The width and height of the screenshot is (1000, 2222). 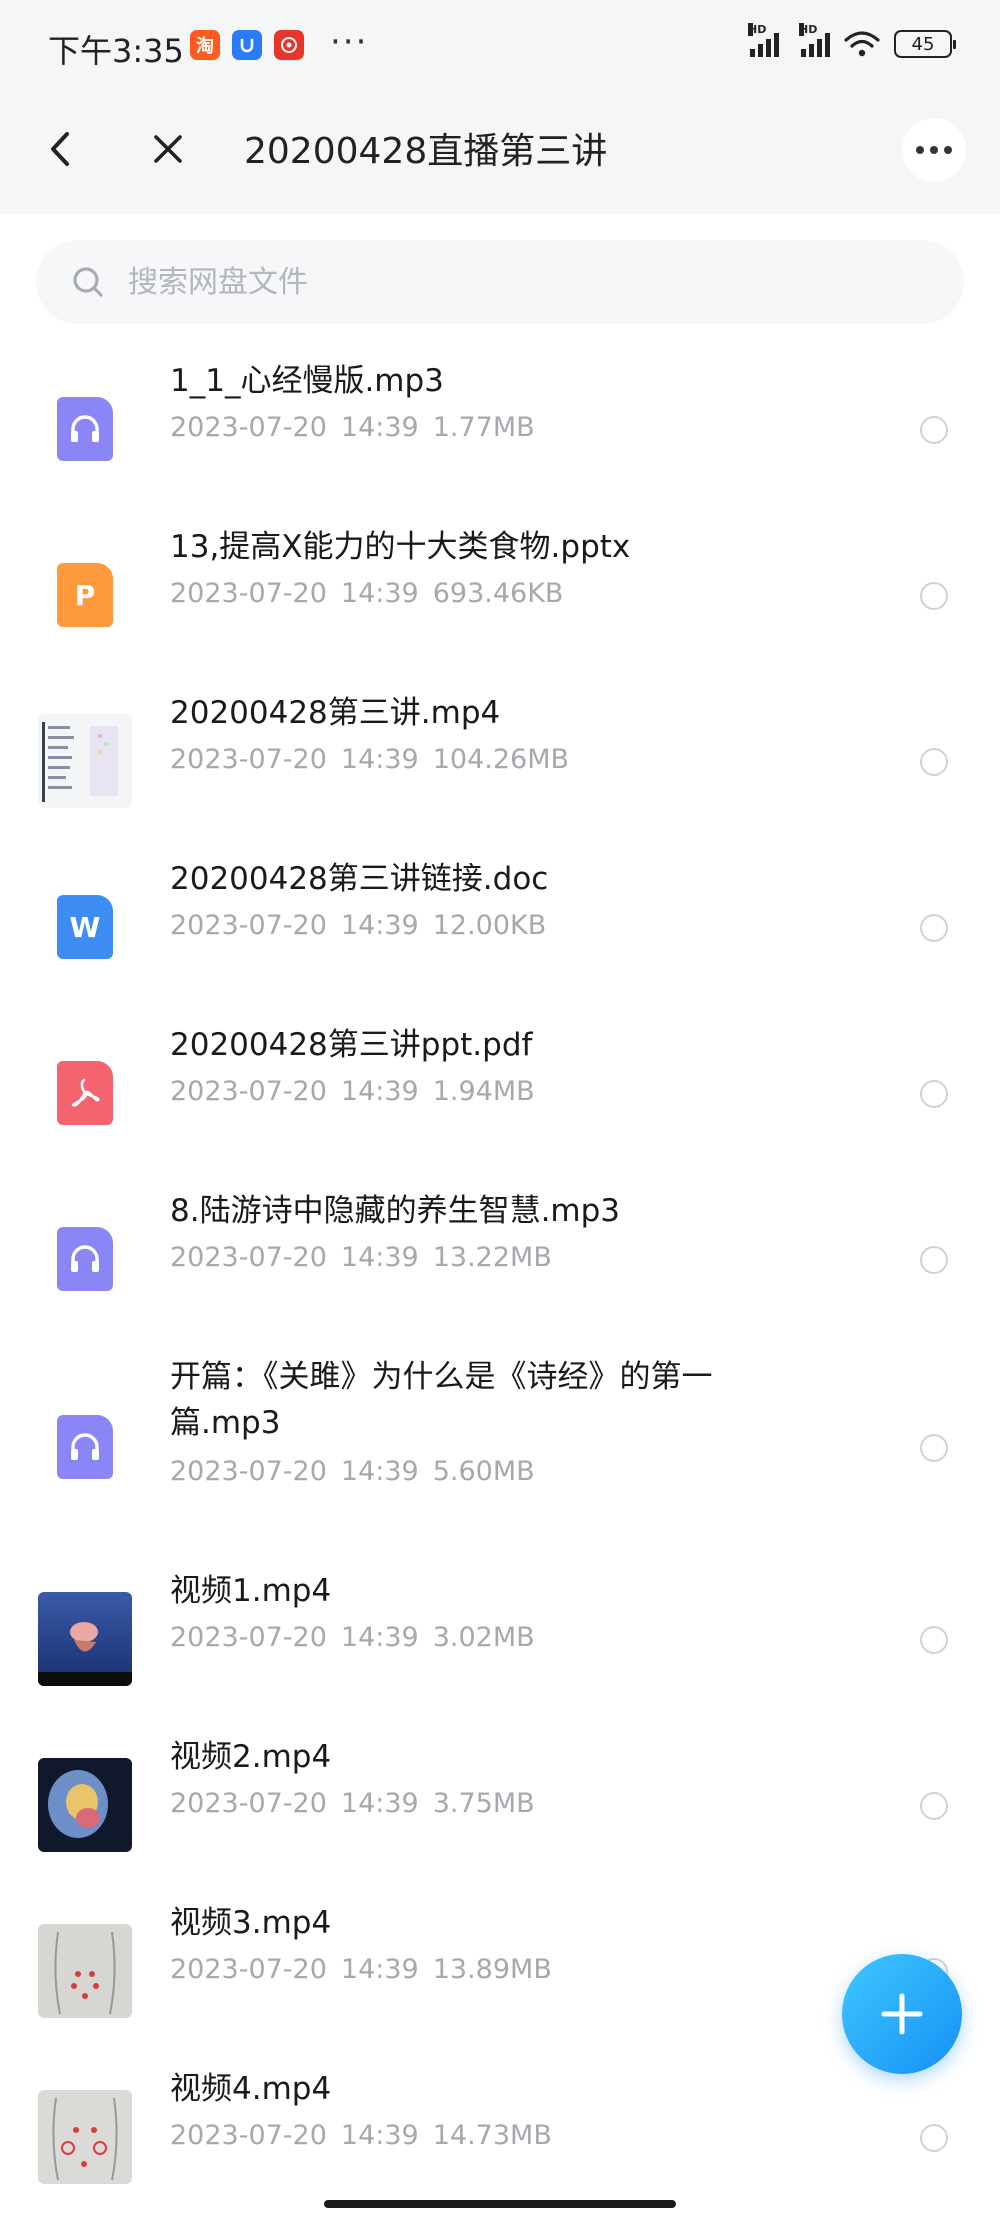 I want to click on file-name: 13,提高X能力的十大类食物.pptx, so click(x=400, y=547).